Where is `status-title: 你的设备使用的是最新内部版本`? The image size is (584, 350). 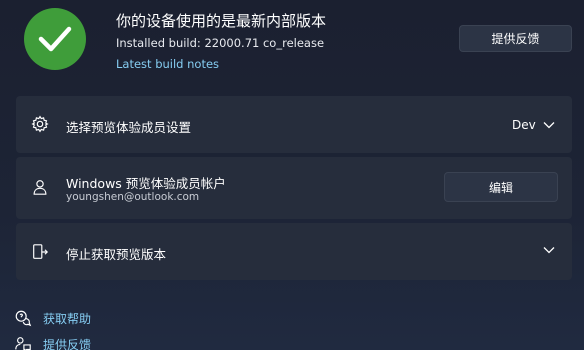
status-title: 你的设备使用的是最新内部版本 is located at coordinates (221, 21).